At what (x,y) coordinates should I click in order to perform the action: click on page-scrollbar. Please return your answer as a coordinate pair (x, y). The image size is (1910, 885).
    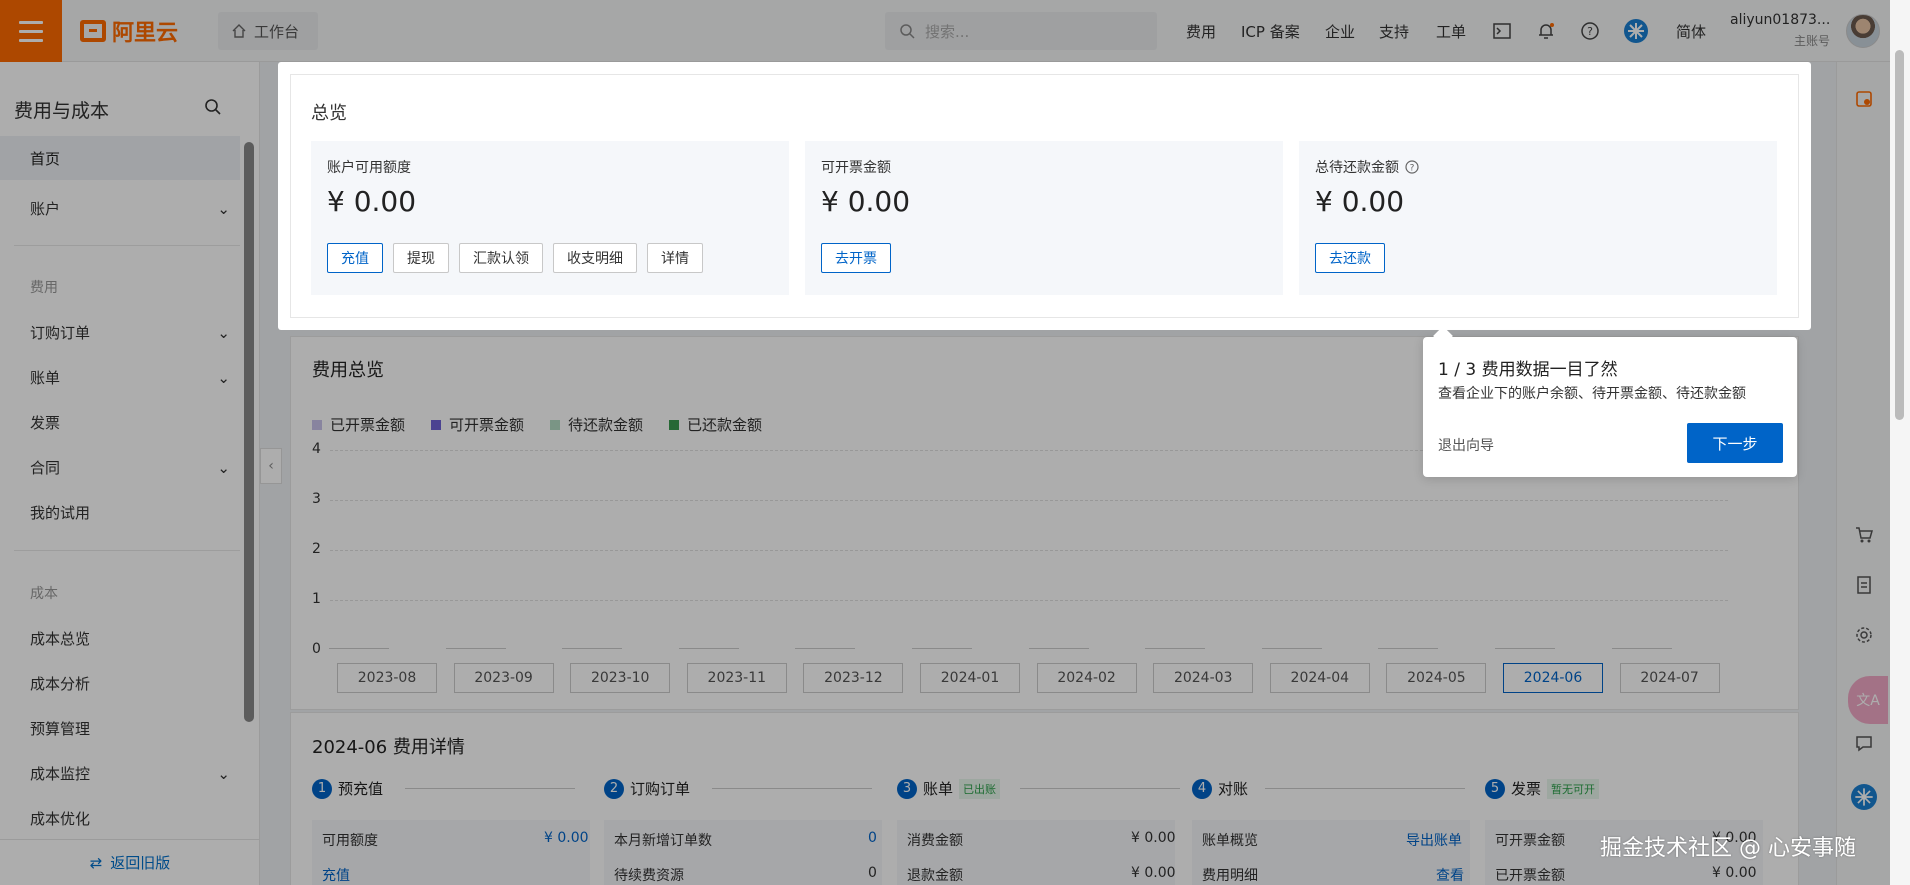
    Looking at the image, I should click on (1900, 442).